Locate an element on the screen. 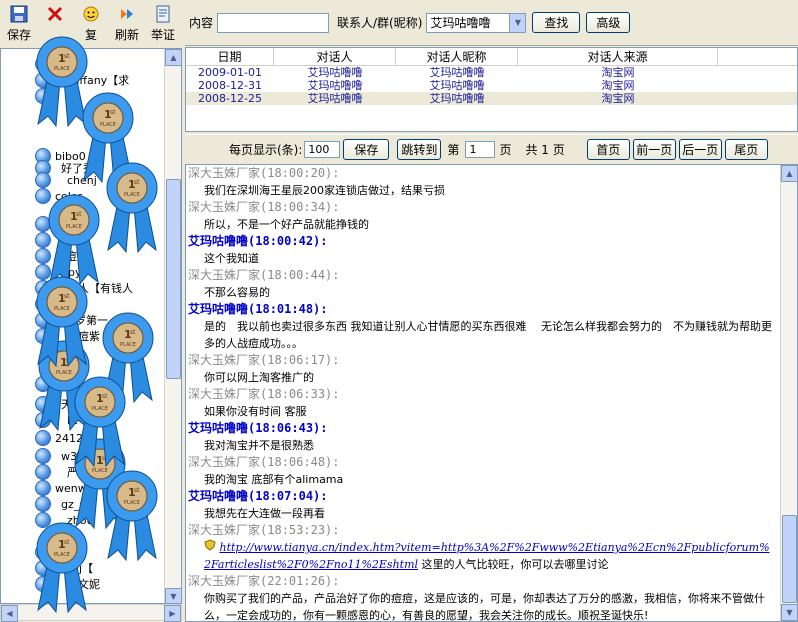 This screenshot has height=622, width=798. first-page-button: 首页 is located at coordinates (608, 149).